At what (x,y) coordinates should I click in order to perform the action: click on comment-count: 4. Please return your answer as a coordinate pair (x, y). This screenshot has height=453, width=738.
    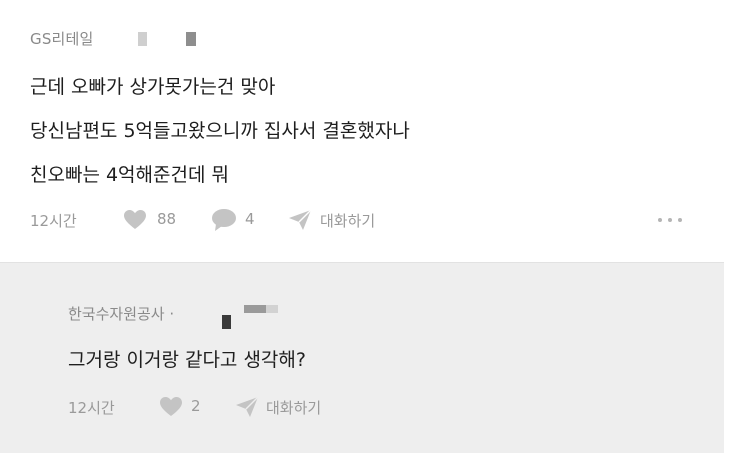
    Looking at the image, I should click on (250, 219).